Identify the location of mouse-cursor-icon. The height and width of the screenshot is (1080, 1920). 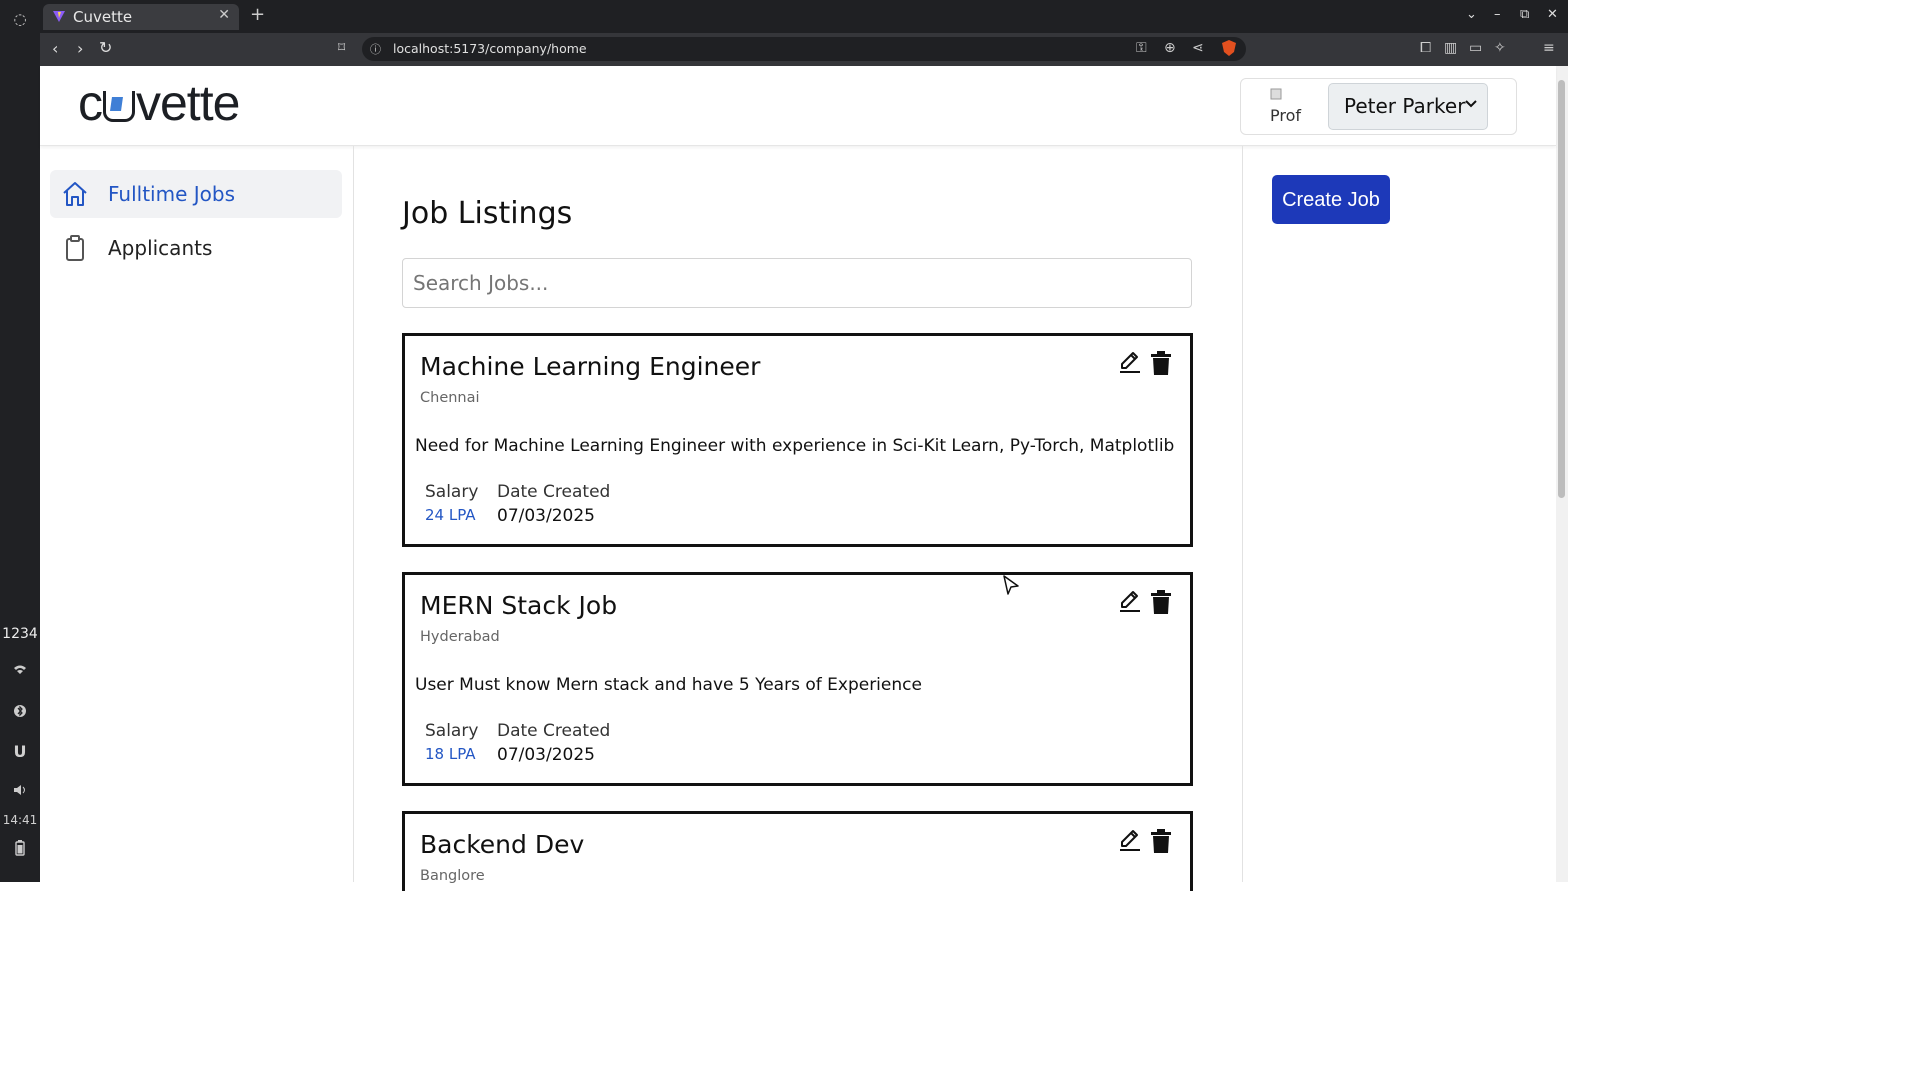
(1011, 585).